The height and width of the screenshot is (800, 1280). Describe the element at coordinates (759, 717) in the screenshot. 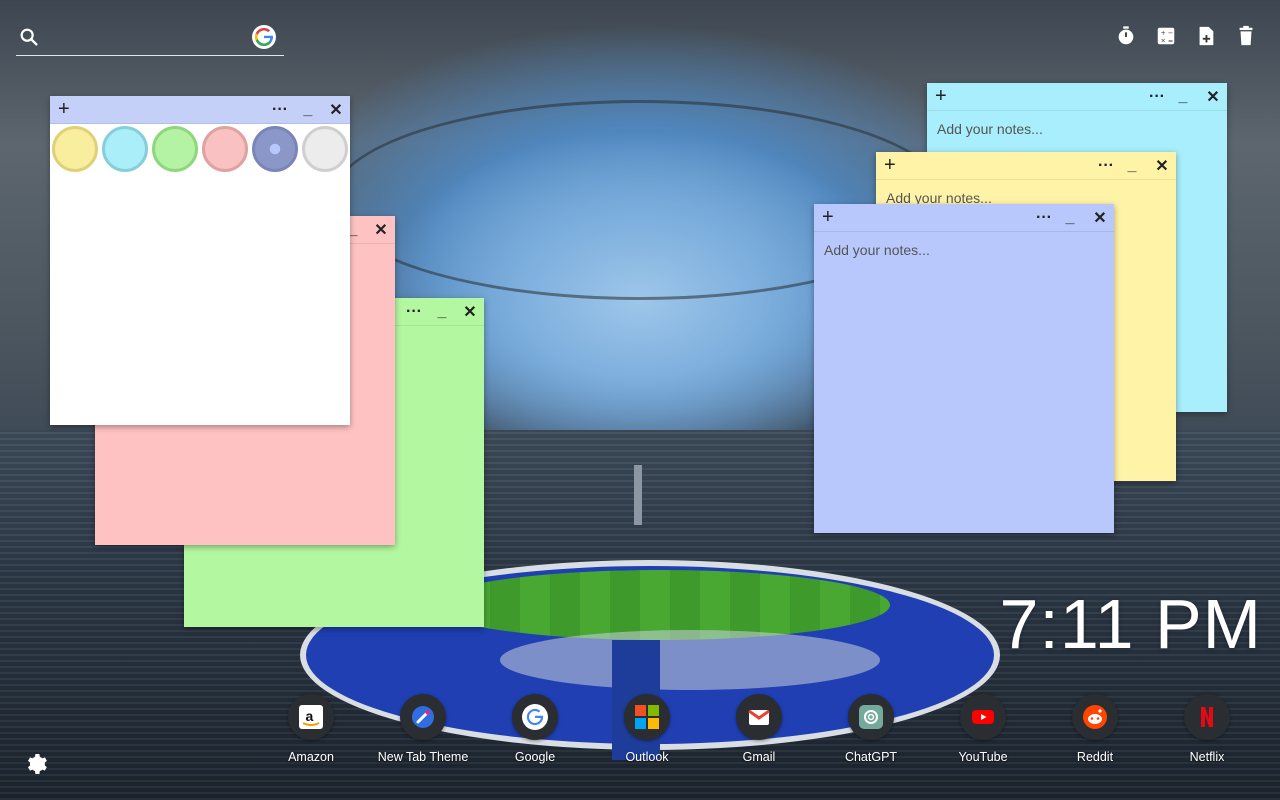

I see `gmail-icon` at that location.